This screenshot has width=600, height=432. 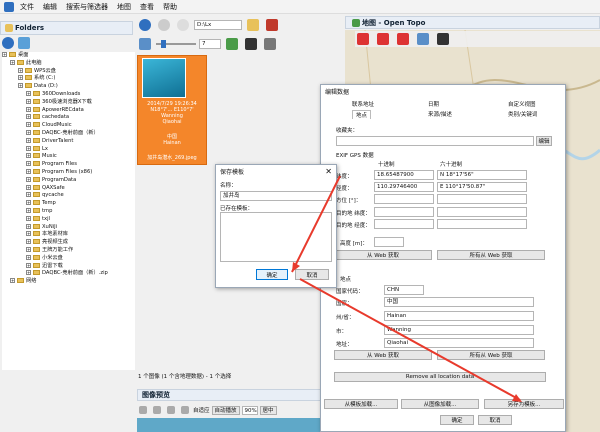 I want to click on arrow-line-top, so click(x=316, y=224).